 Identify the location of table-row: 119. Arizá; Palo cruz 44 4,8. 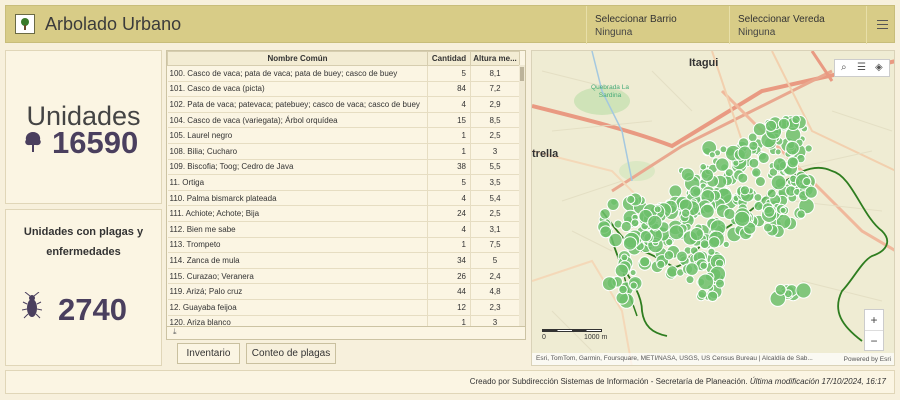
(343, 291).